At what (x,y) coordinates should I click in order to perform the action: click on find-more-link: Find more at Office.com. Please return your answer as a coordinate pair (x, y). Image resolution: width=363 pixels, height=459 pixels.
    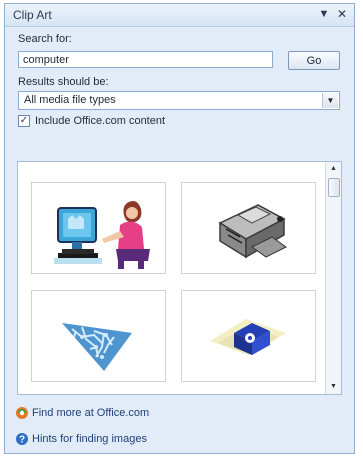
    Looking at the image, I should click on (90, 413).